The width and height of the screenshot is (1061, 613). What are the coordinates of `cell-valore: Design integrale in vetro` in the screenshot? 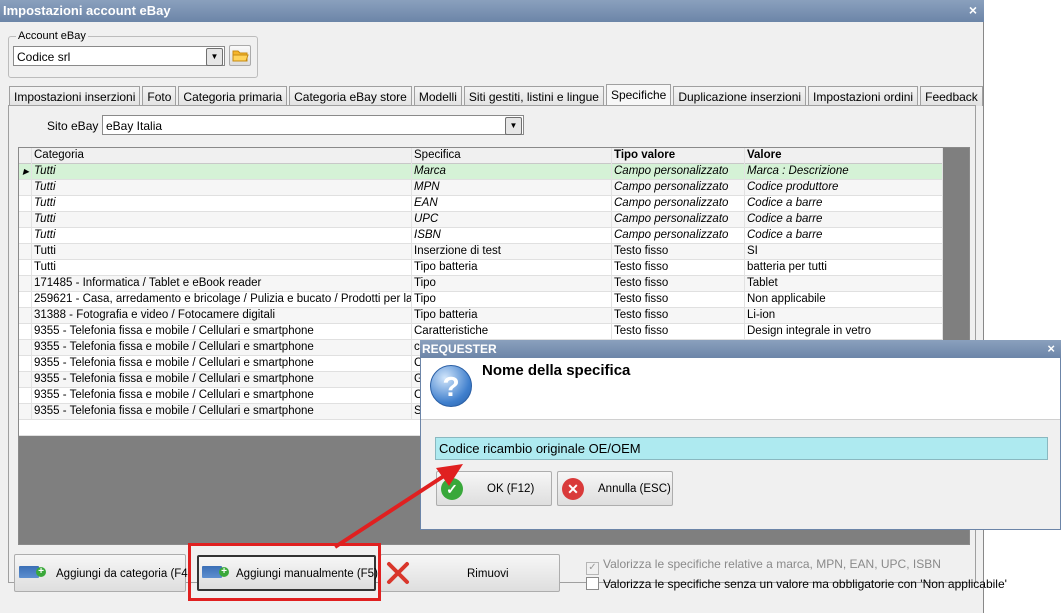 It's located at (844, 332).